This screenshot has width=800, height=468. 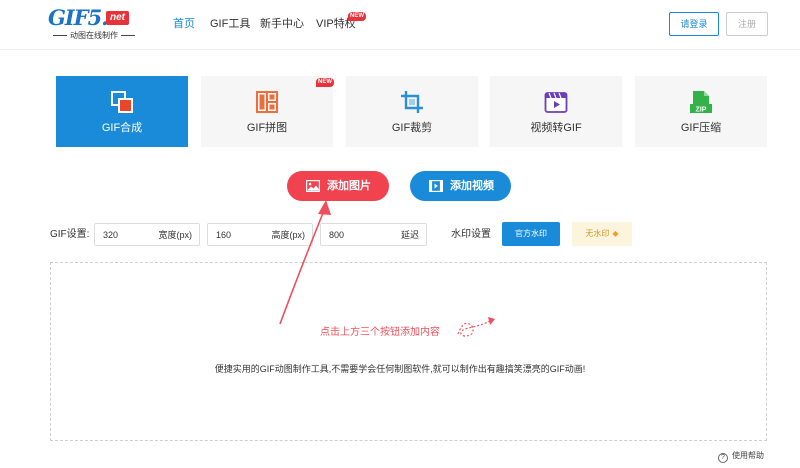 I want to click on register-button: 注册, so click(x=747, y=24).